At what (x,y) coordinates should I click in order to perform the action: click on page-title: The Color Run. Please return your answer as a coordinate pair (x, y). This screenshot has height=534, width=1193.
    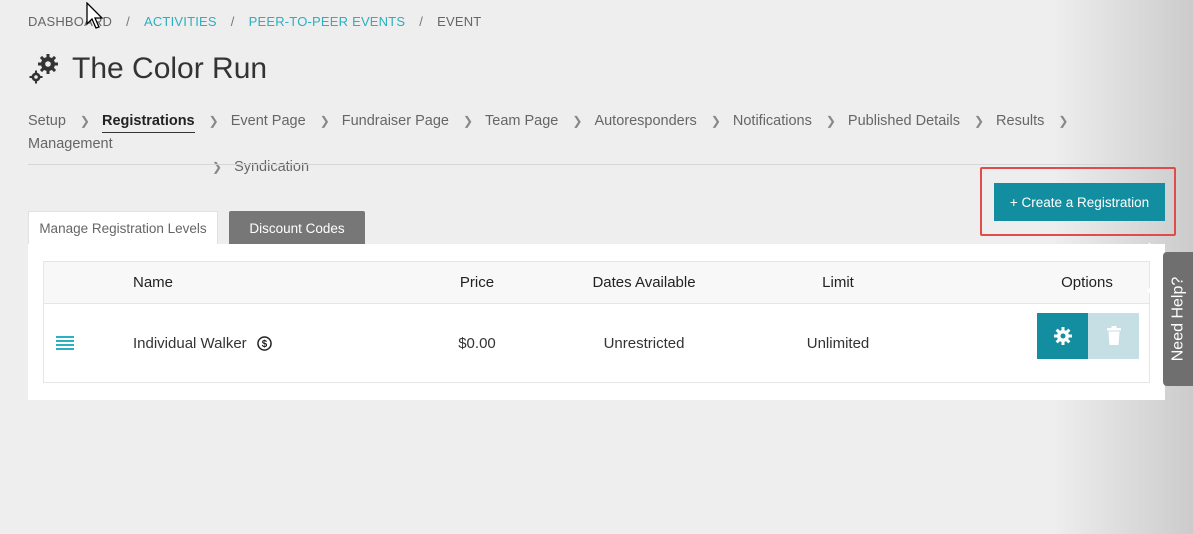
    Looking at the image, I should click on (170, 68).